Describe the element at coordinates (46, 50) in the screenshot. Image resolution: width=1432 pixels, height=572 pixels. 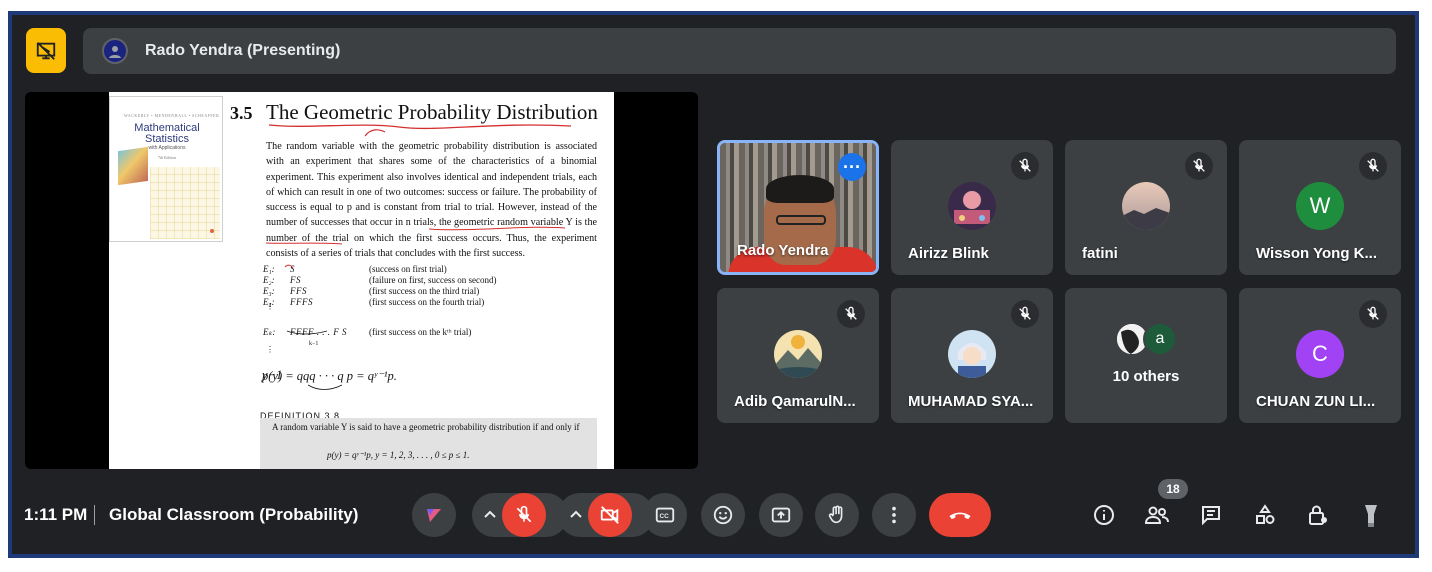
I see `presentation-off-icon` at that location.